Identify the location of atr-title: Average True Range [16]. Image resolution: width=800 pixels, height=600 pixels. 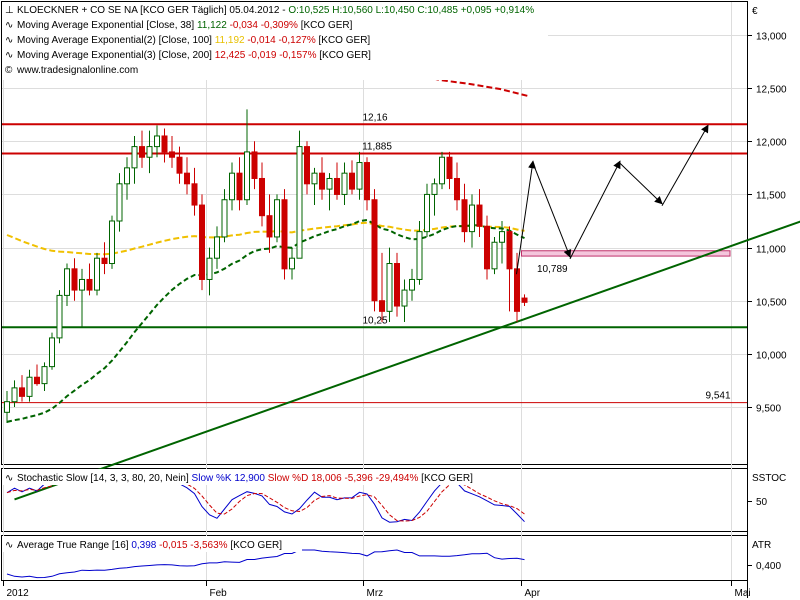
(73, 545).